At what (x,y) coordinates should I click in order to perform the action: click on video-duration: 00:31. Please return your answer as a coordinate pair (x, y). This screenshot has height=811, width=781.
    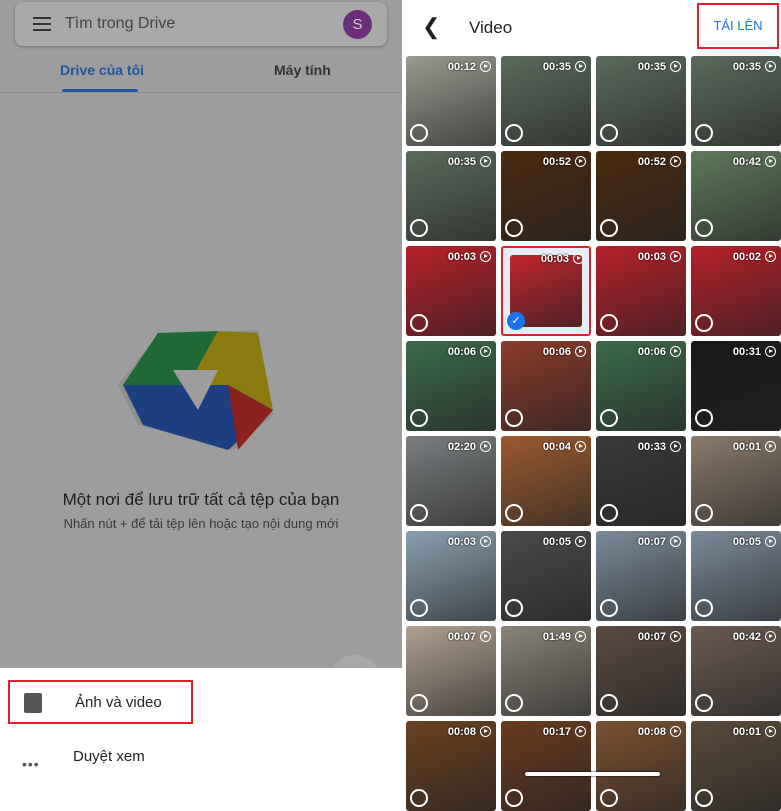
    Looking at the image, I should click on (746, 352).